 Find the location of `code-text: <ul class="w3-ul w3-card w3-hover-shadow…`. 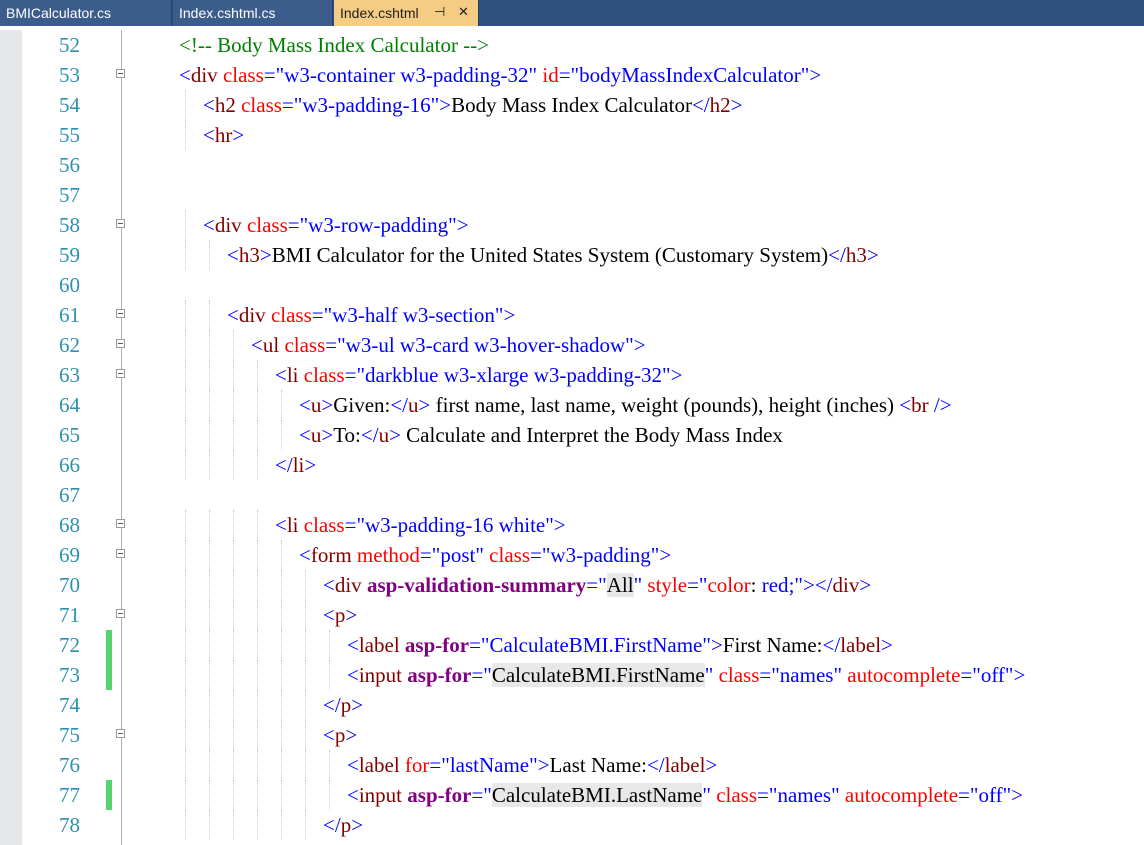

code-text: <ul class="w3-ul w3-card w3-hover-shadow… is located at coordinates (448, 345).